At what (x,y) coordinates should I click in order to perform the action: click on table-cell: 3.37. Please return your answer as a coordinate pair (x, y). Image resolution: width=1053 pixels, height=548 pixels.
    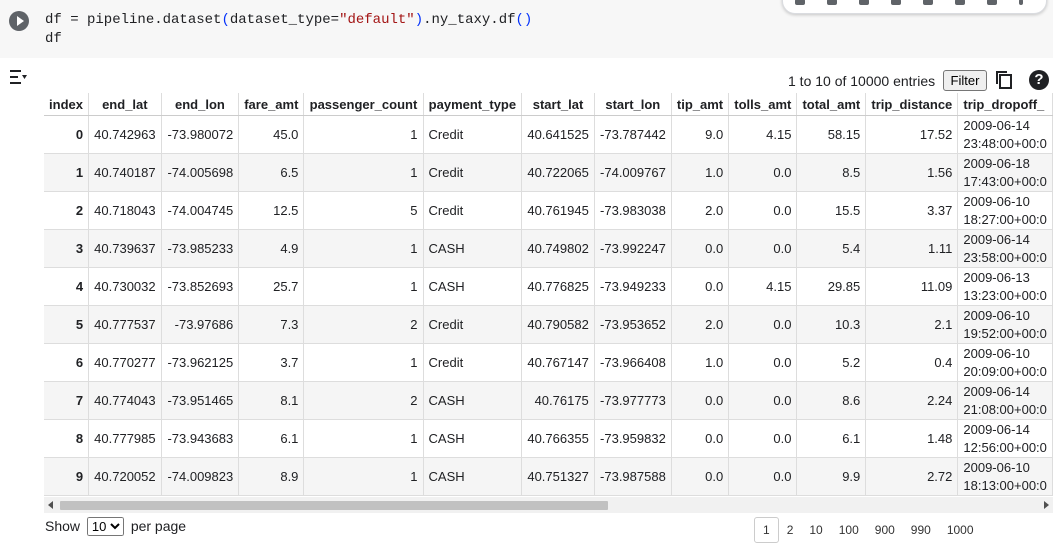
    Looking at the image, I should click on (912, 210).